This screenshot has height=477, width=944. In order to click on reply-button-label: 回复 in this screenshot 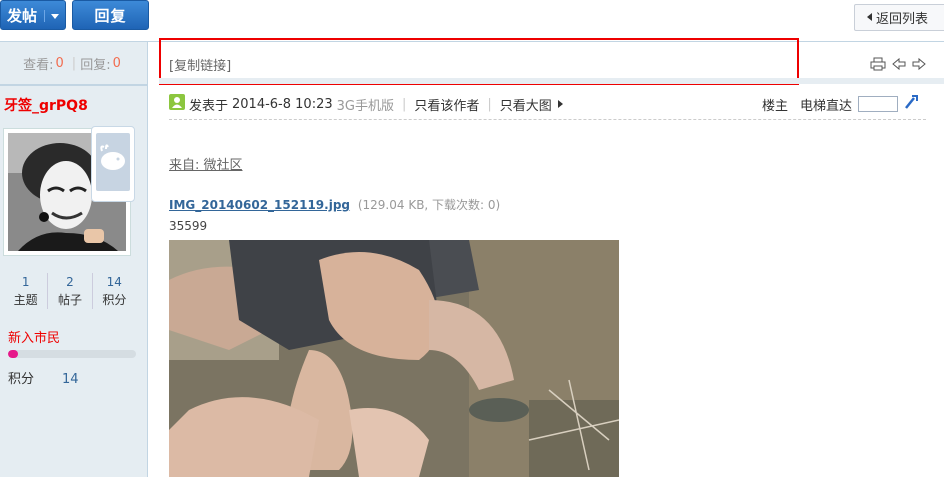, I will do `click(110, 15)`.